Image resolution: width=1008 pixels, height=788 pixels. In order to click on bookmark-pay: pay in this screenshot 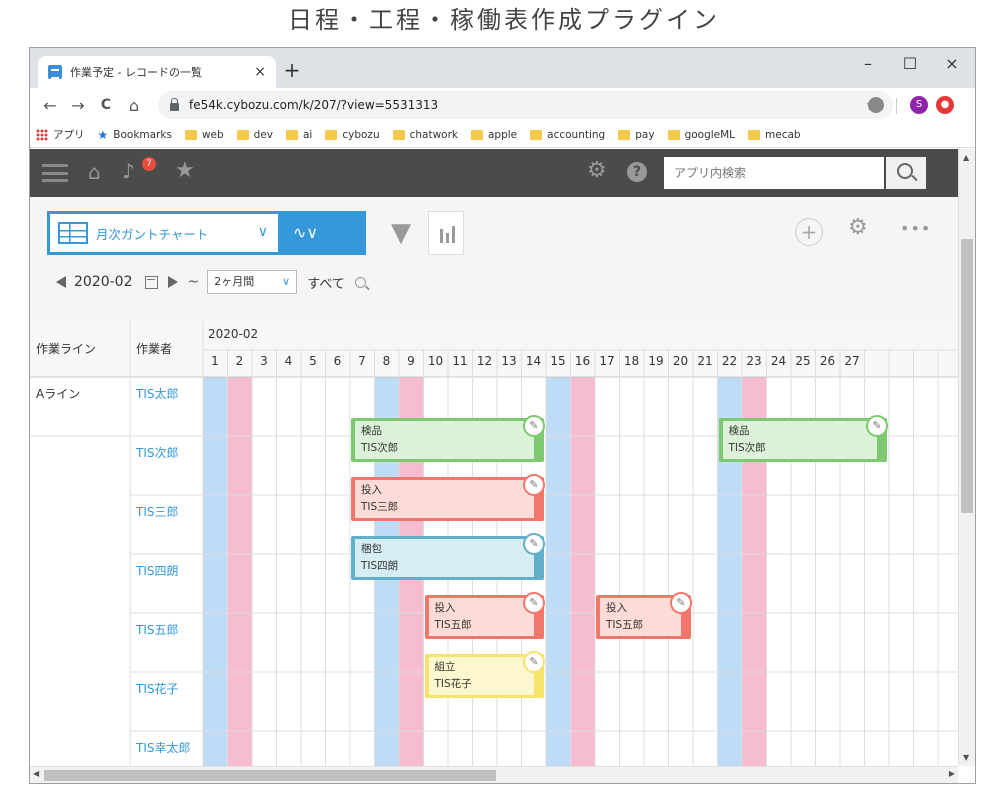, I will do `click(636, 135)`.